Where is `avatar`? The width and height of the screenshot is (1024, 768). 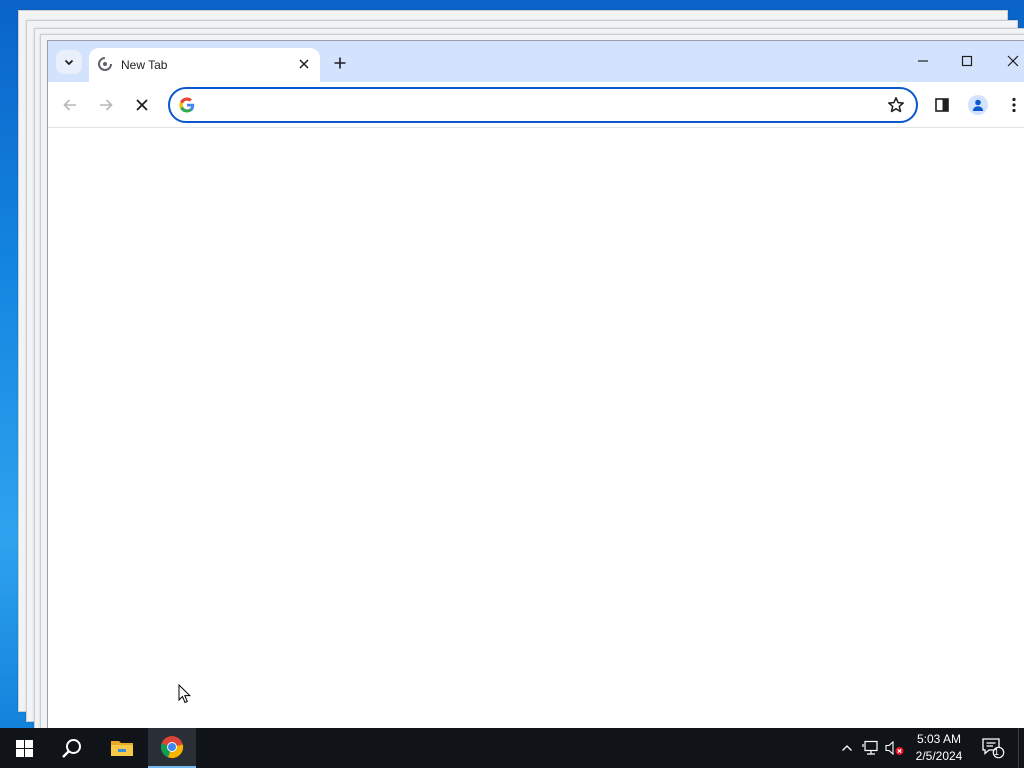 avatar is located at coordinates (978, 105).